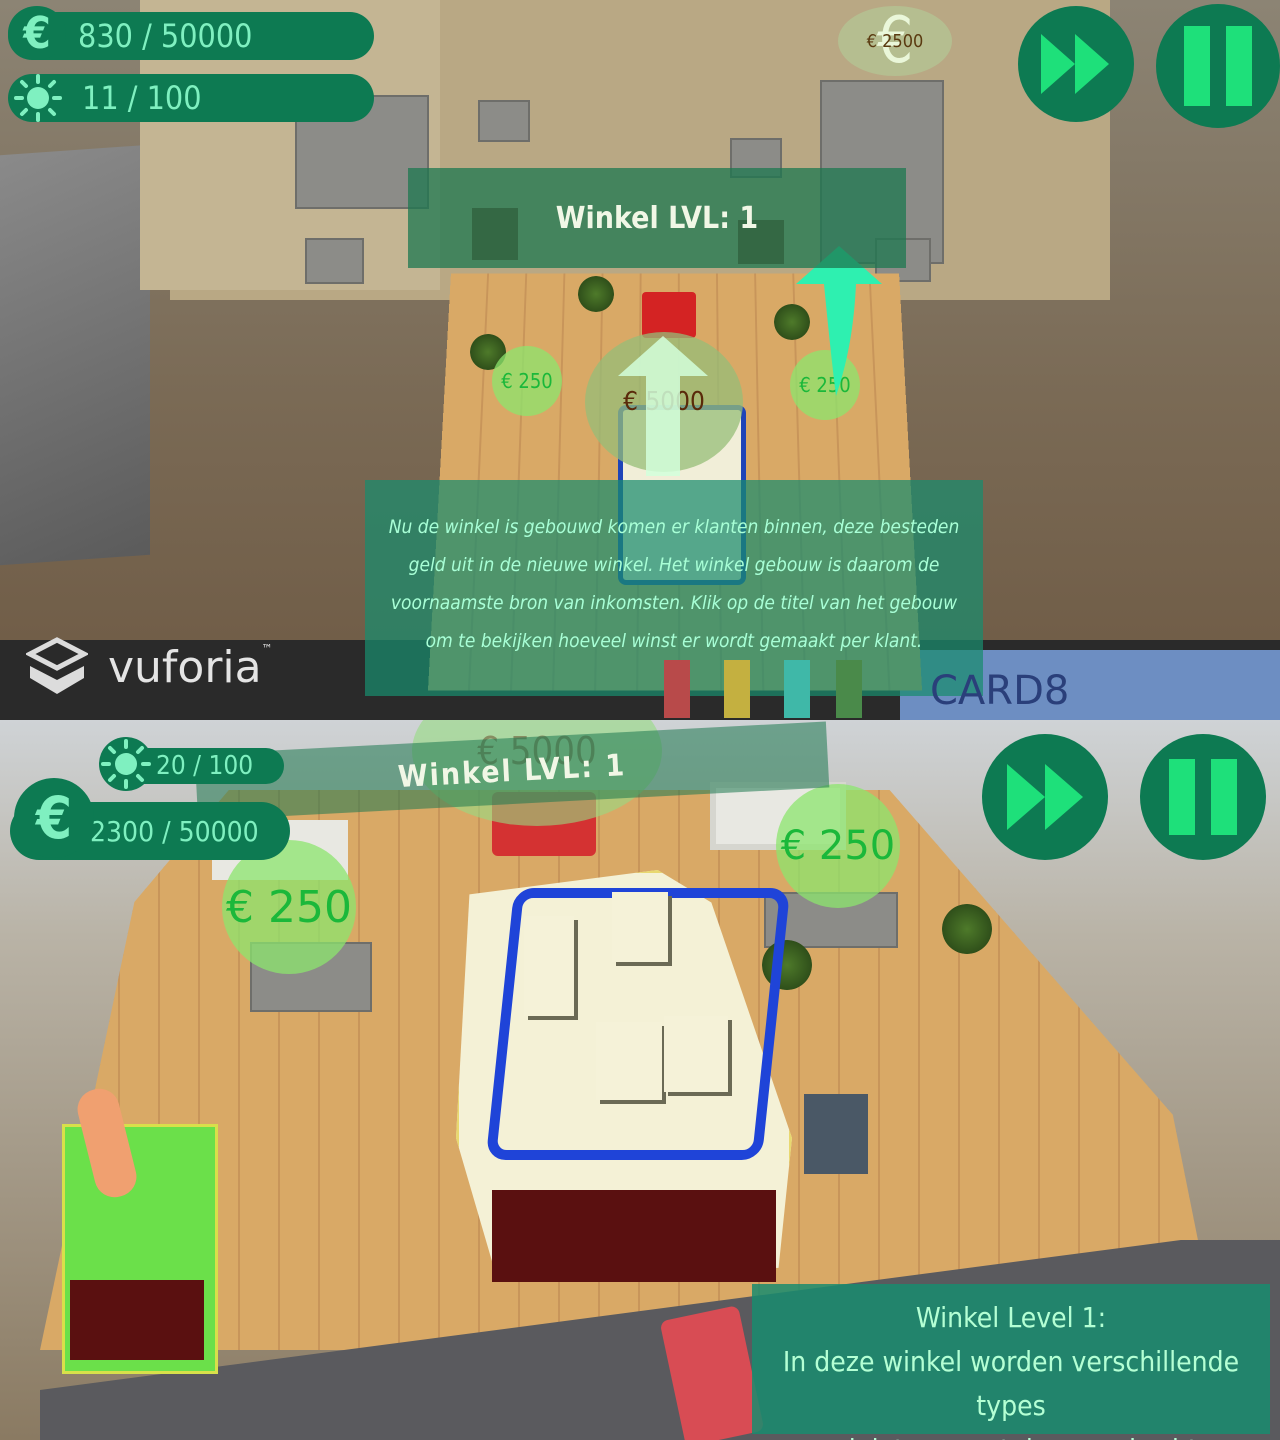 The image size is (1280, 1440). Describe the element at coordinates (669, 315) in the screenshot. I see `red-house` at that location.